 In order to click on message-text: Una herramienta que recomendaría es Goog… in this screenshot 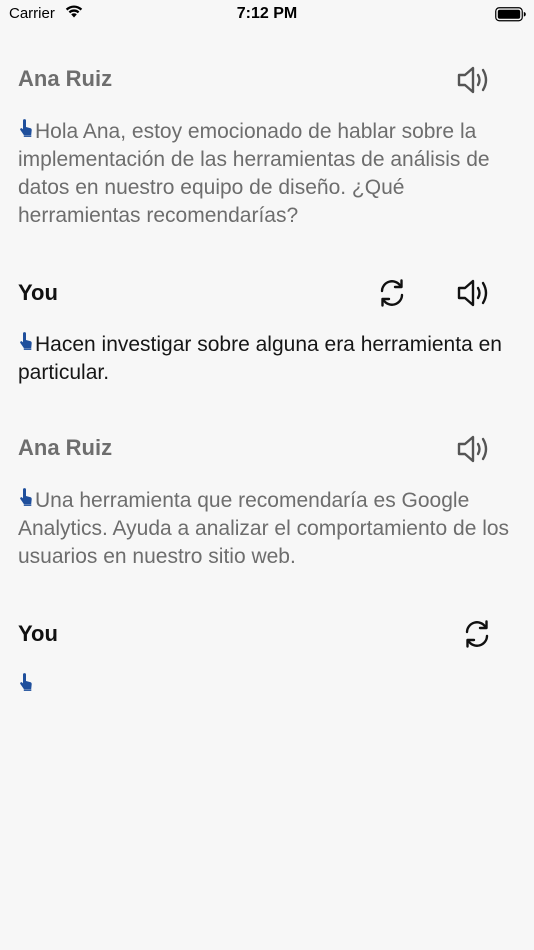, I will do `click(268, 529)`.